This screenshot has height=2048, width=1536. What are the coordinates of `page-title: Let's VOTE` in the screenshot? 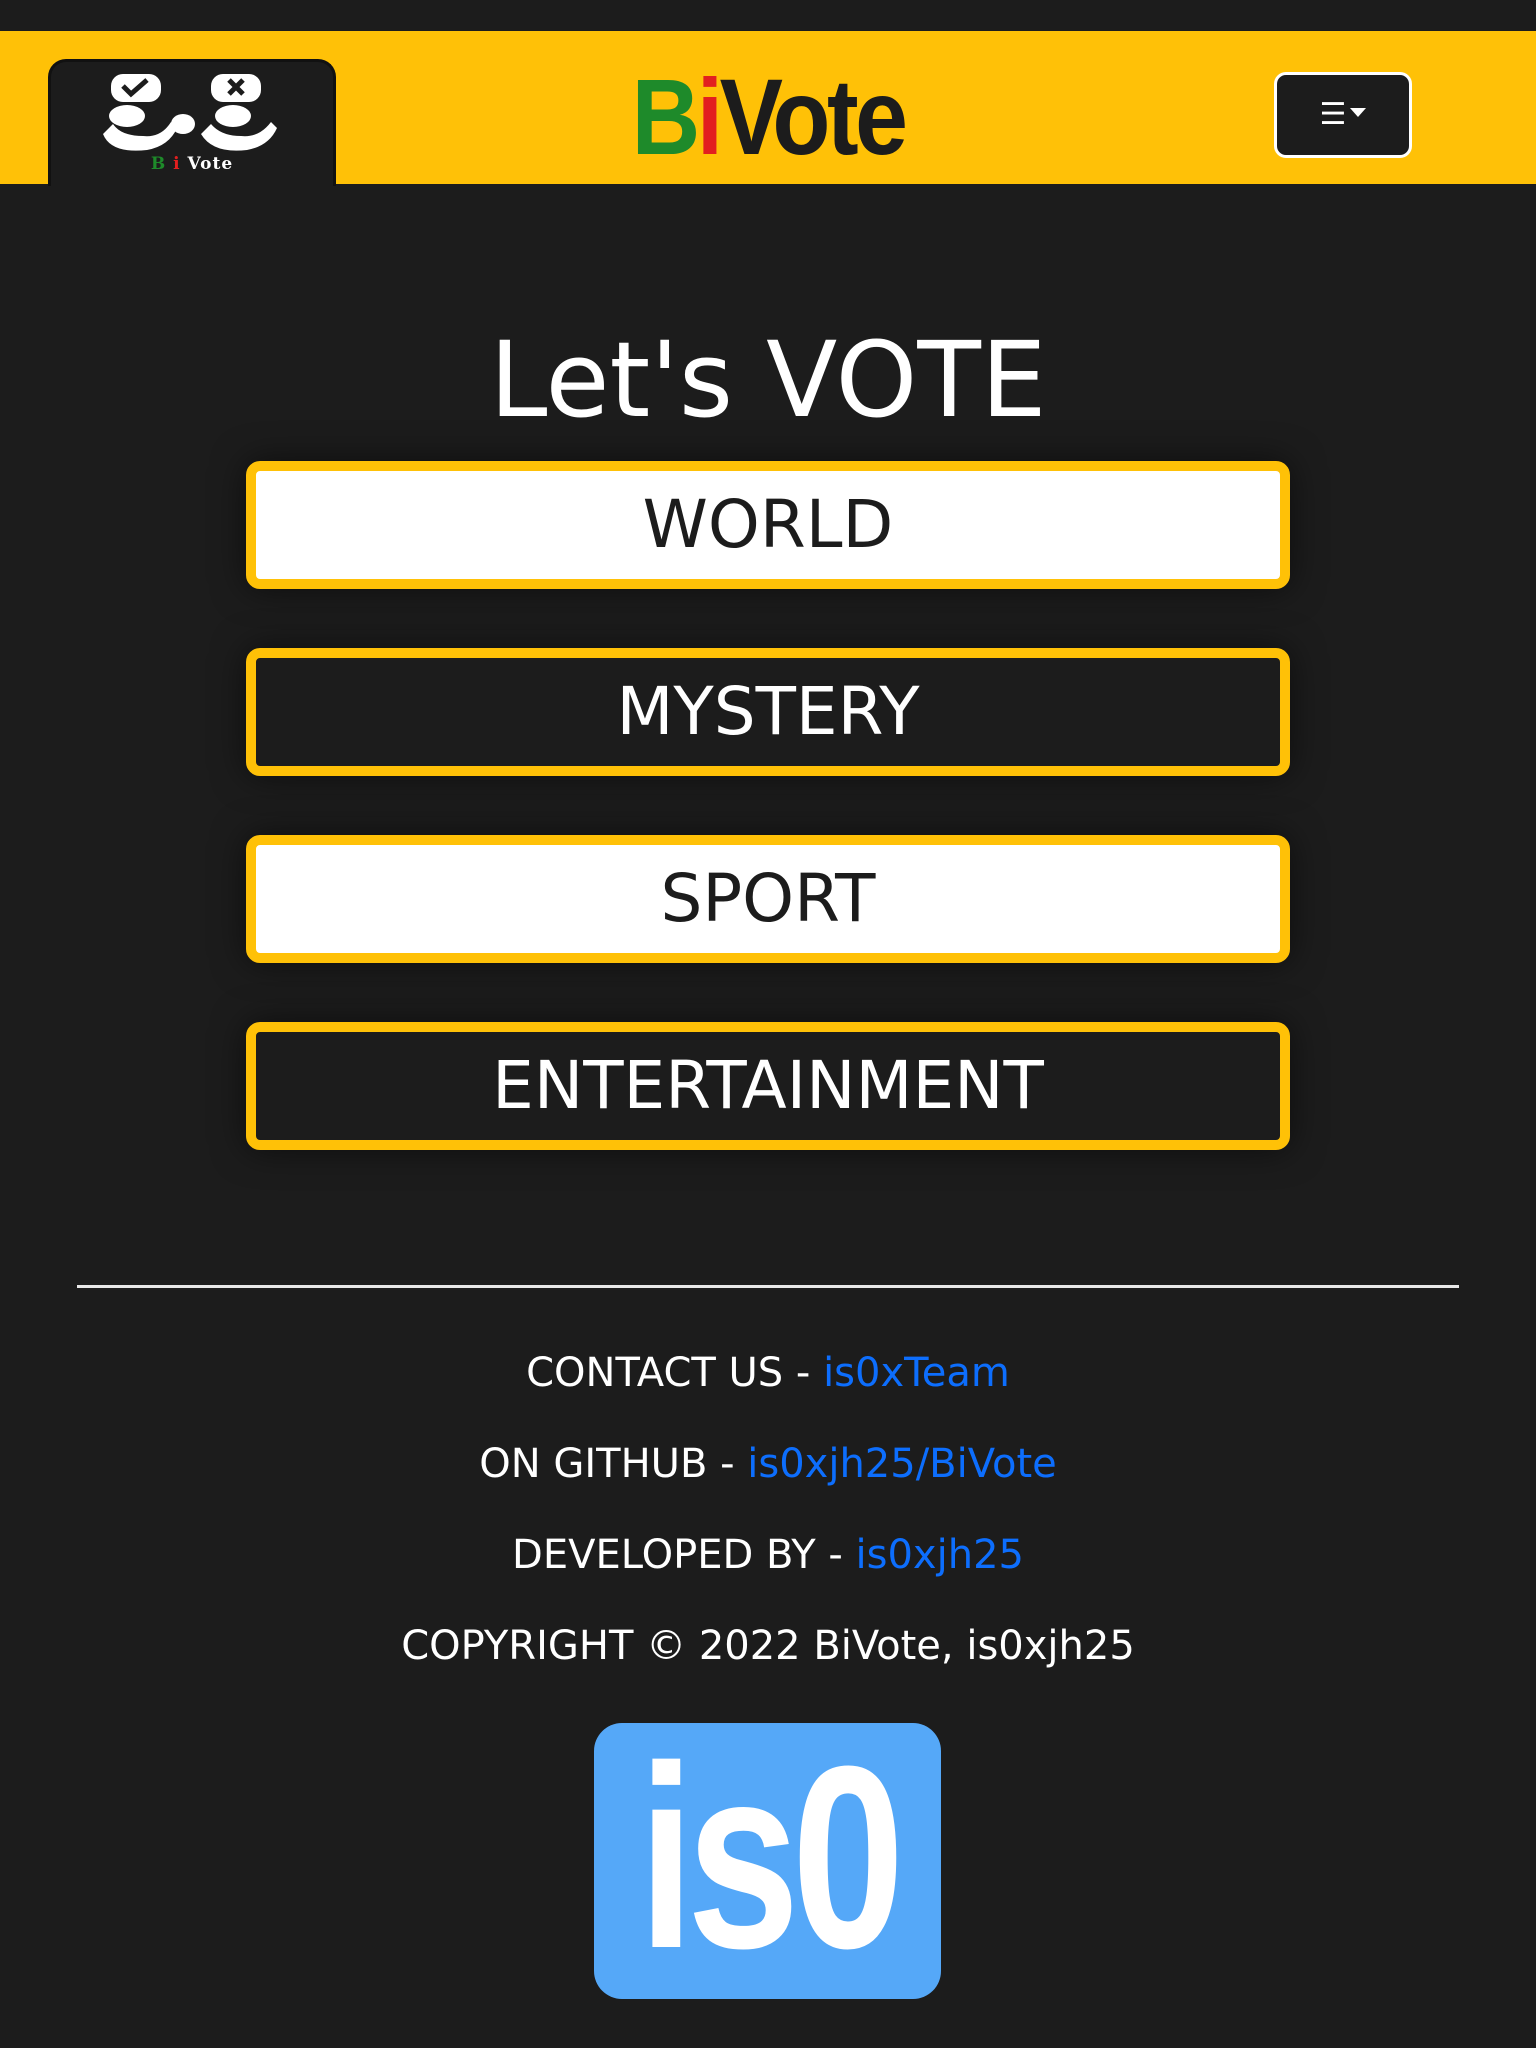 It's located at (768, 379).